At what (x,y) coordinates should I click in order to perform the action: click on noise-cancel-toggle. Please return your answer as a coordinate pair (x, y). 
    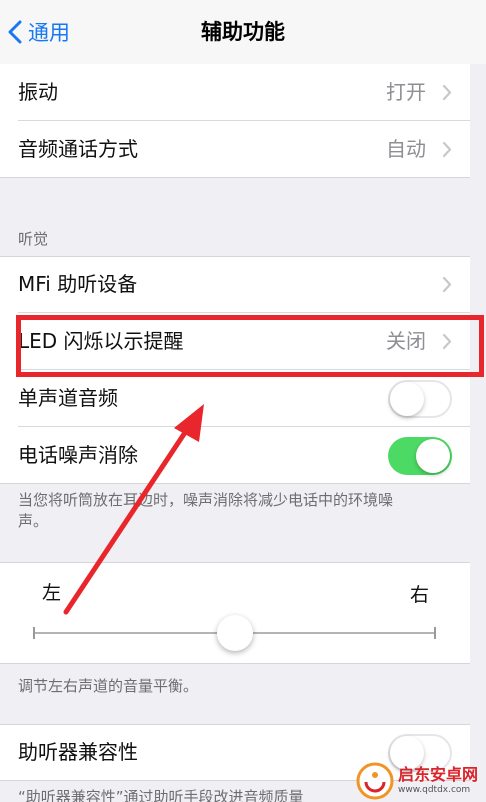
    Looking at the image, I should click on (420, 456).